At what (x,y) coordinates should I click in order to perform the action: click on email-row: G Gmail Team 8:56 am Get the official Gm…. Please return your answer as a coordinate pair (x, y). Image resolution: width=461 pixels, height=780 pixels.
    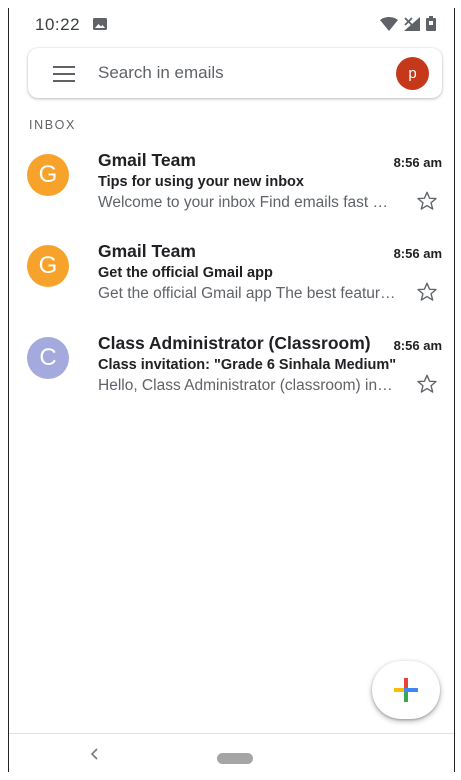
    Looking at the image, I should click on (231, 286).